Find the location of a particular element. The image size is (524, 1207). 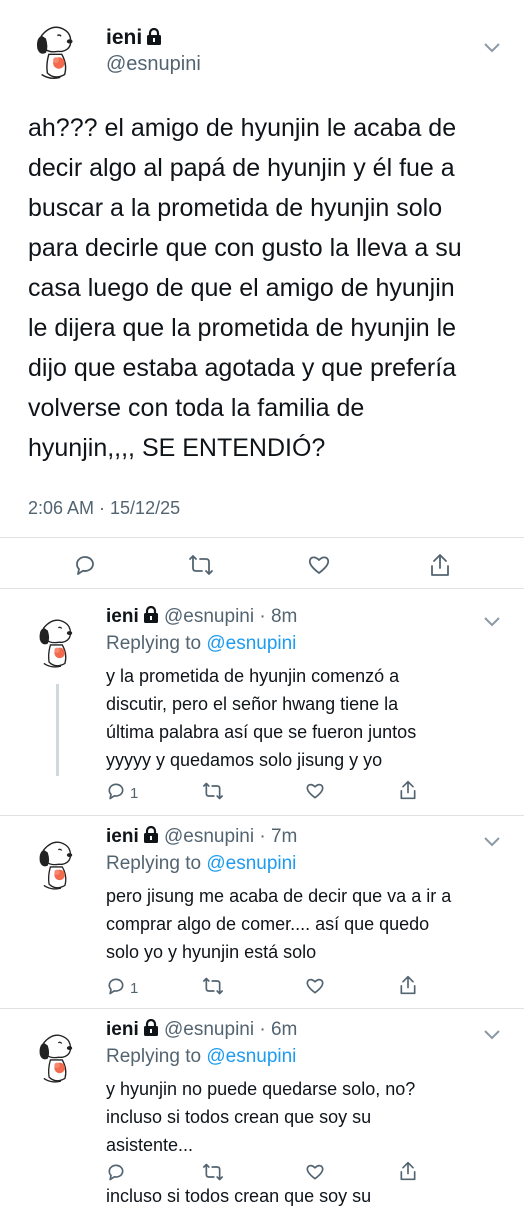

reply-header: ieni @esnupini · 7m is located at coordinates (202, 837).